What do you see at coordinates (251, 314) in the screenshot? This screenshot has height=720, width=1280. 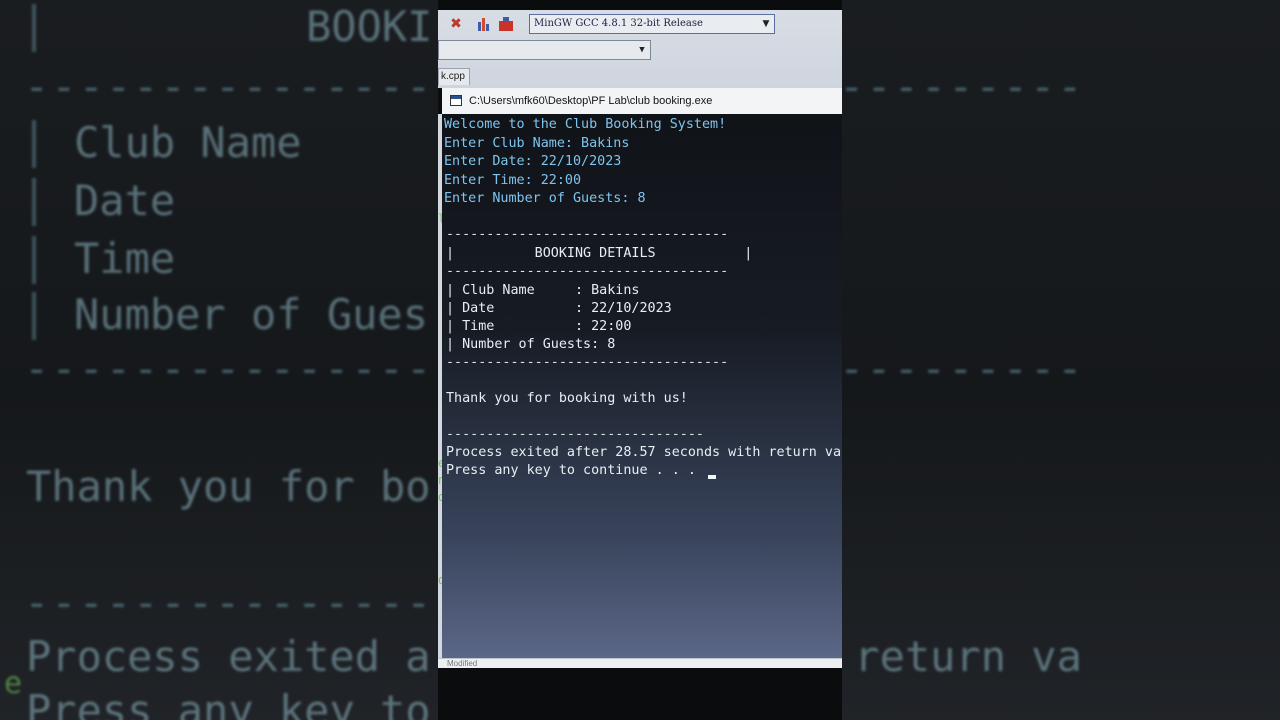 I see `bg-line-guests: Number of Gues` at bounding box center [251, 314].